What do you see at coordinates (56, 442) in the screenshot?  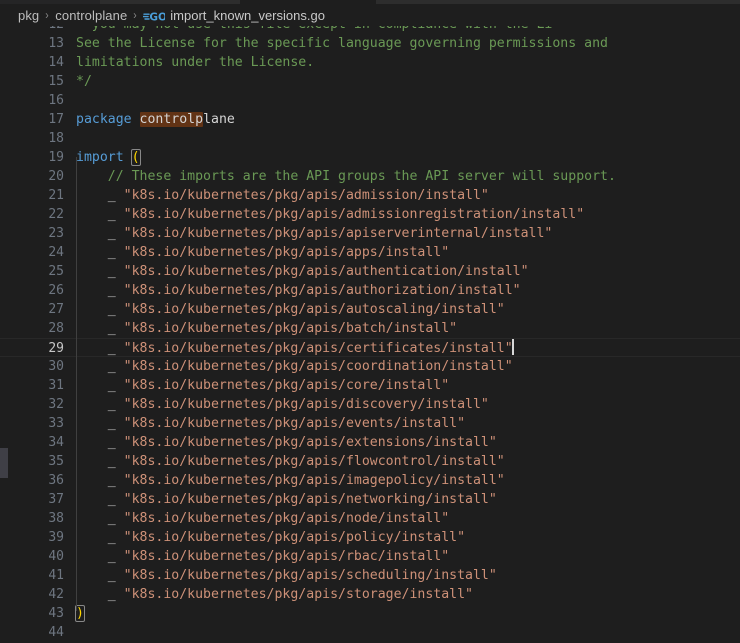 I see `line-number: 34` at bounding box center [56, 442].